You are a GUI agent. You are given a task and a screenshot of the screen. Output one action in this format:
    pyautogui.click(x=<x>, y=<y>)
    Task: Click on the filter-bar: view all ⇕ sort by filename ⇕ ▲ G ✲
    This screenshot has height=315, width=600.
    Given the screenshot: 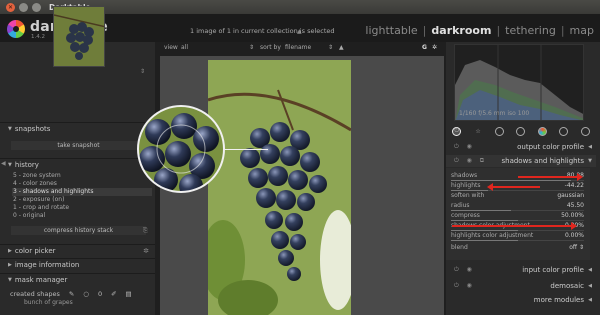 What is the action you would take?
    pyautogui.click(x=302, y=48)
    